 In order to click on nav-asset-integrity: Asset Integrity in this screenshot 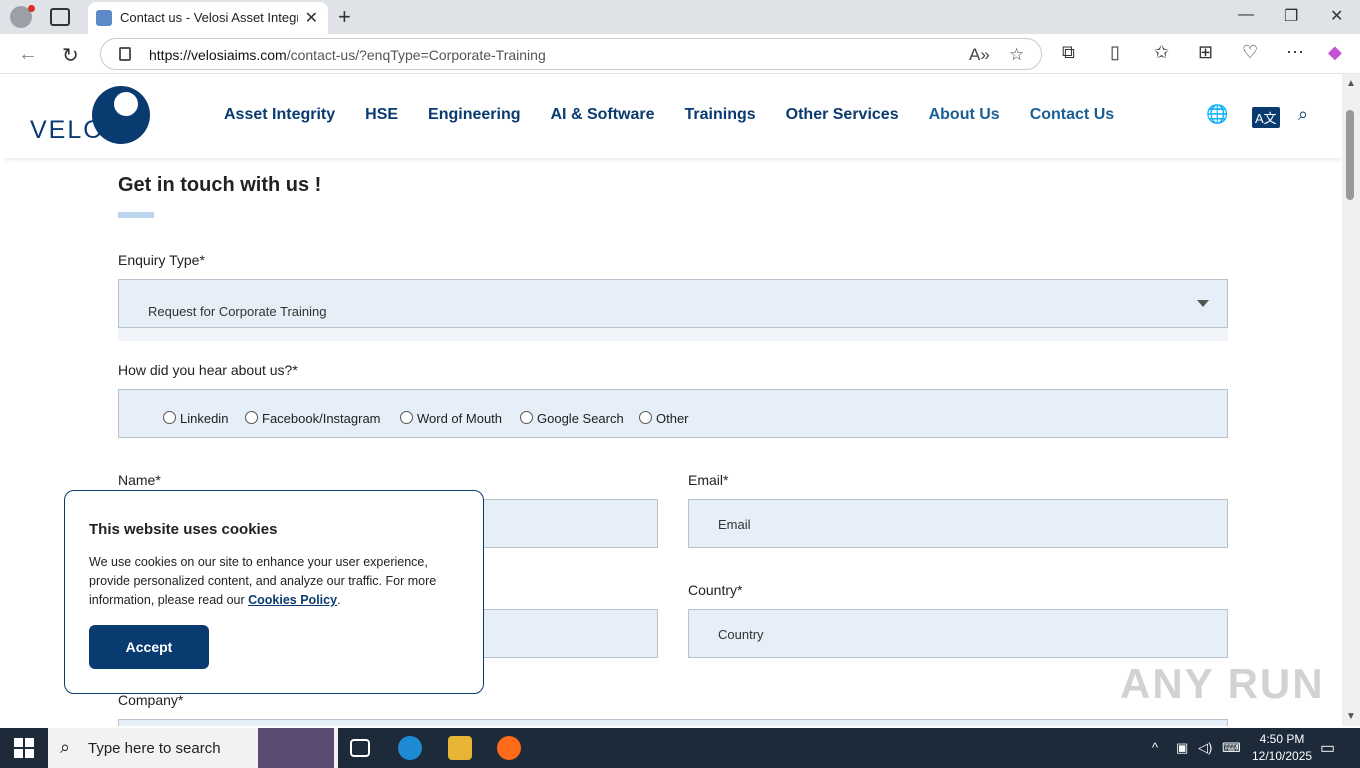, I will do `click(279, 115)`.